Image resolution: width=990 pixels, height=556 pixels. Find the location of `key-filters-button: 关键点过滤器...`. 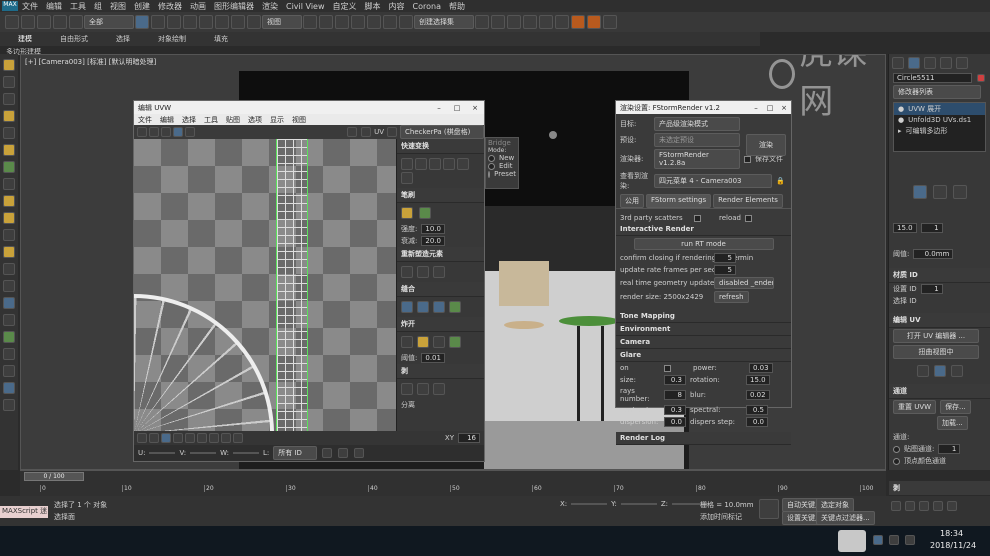

key-filters-button: 关键点过滤器... is located at coordinates (845, 518).